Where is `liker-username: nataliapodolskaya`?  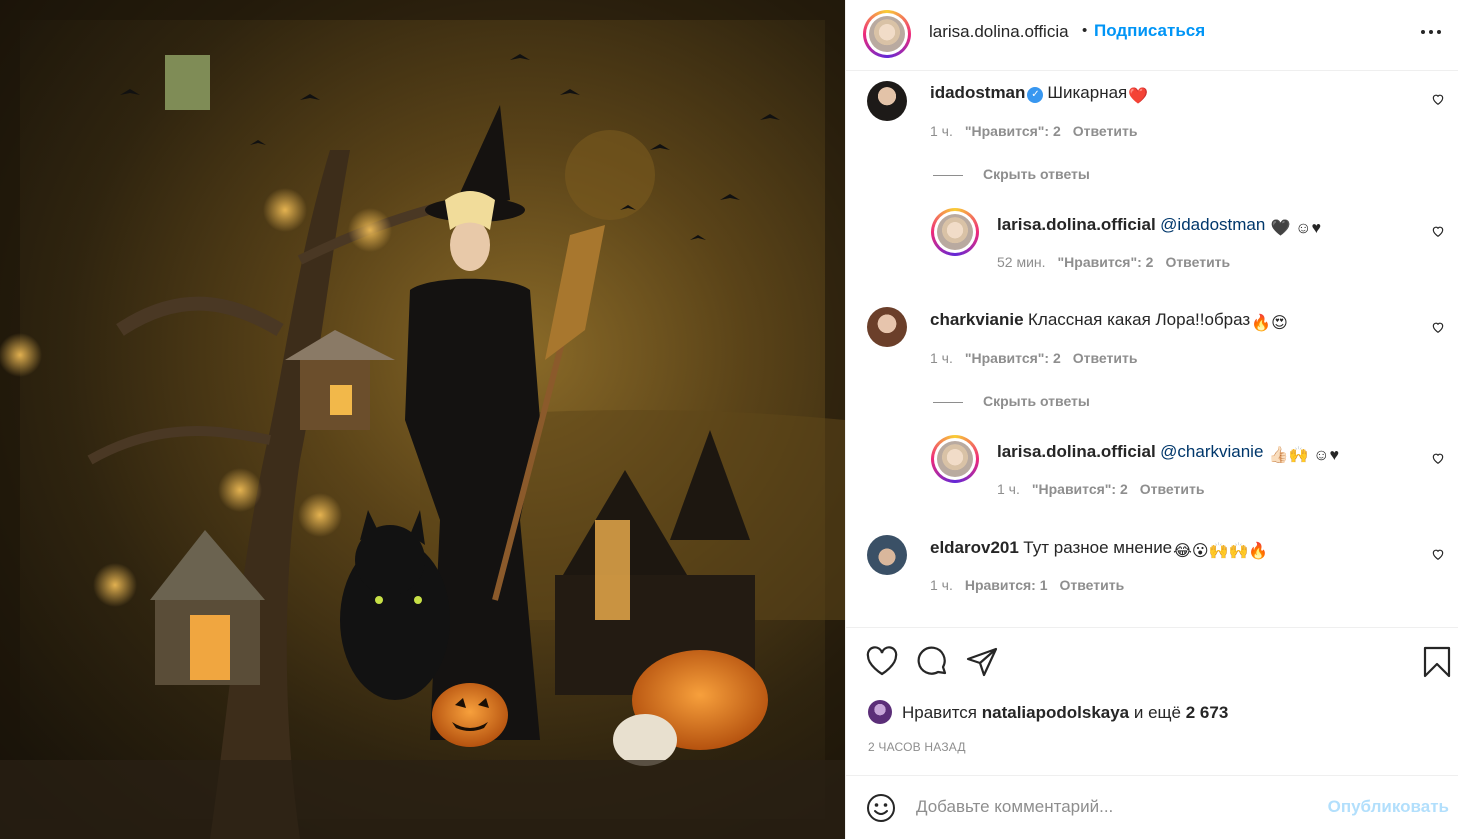 liker-username: nataliapodolskaya is located at coordinates (1055, 712).